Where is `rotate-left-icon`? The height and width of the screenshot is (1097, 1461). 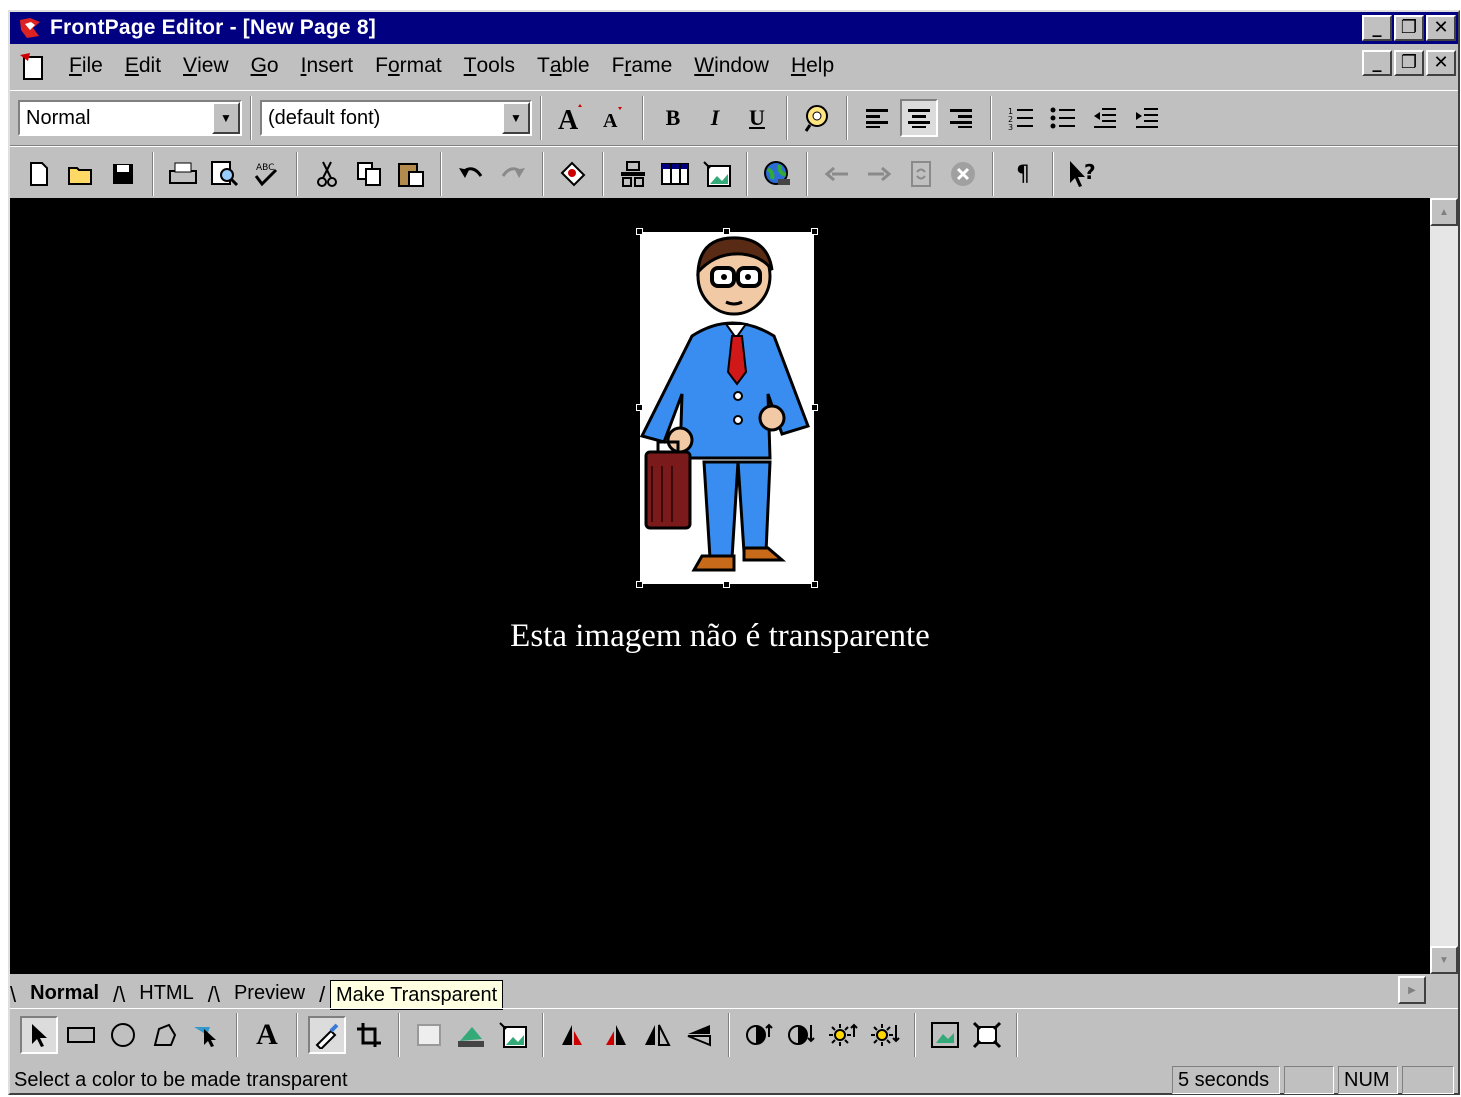 rotate-left-icon is located at coordinates (573, 1035).